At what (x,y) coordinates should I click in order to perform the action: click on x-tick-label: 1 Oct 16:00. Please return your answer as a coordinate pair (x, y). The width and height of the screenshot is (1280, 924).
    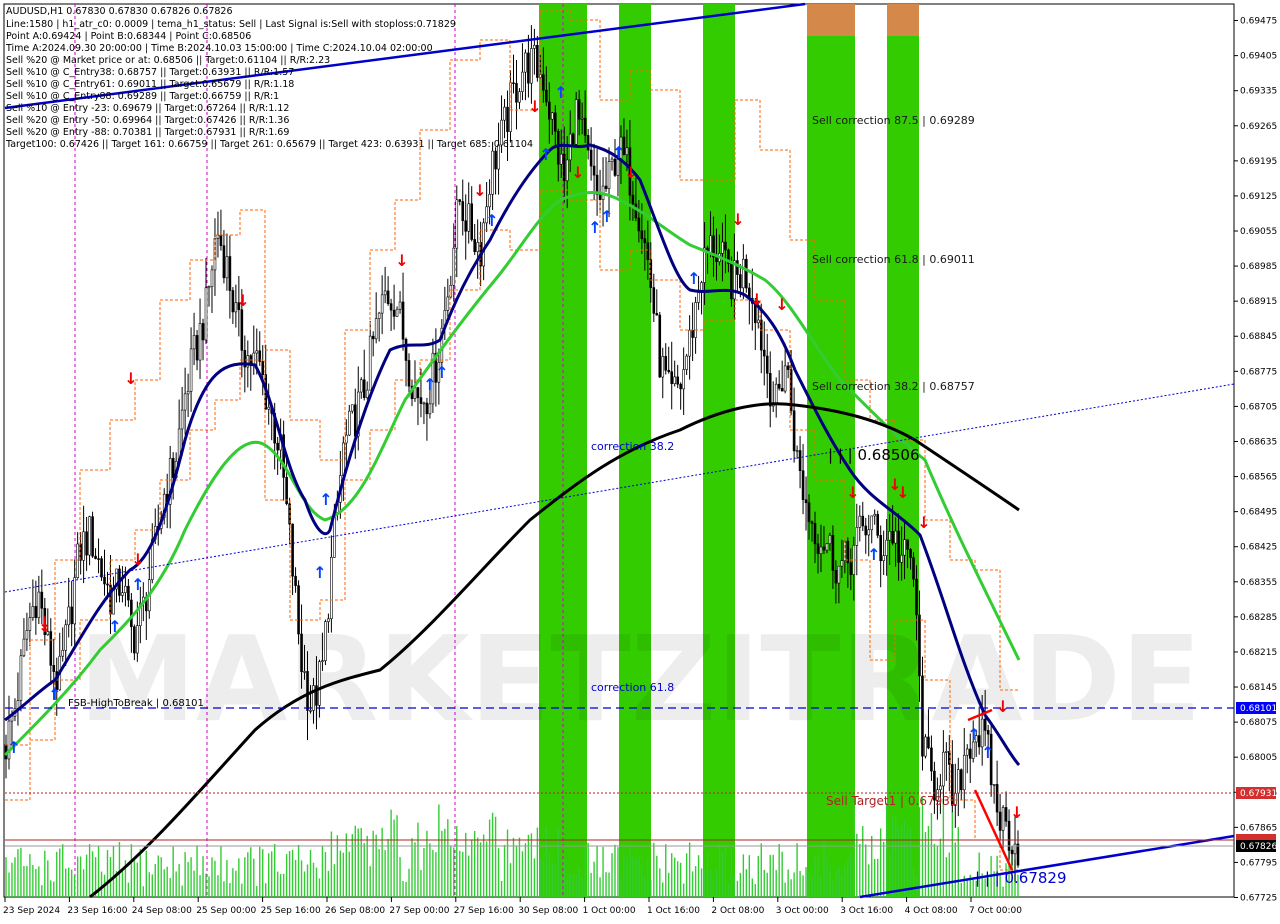
    Looking at the image, I should click on (673, 911).